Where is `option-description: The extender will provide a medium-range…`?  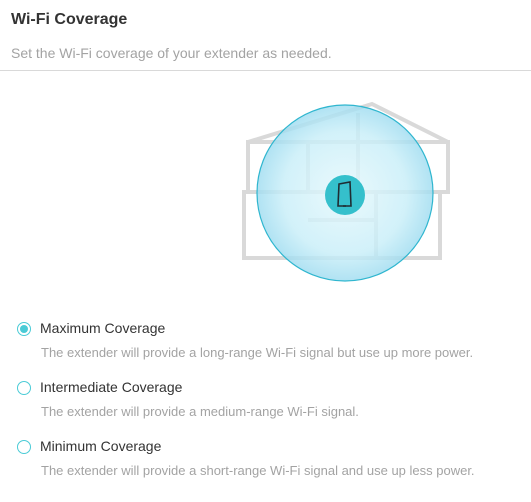
option-description: The extender will provide a medium-range… is located at coordinates (200, 411).